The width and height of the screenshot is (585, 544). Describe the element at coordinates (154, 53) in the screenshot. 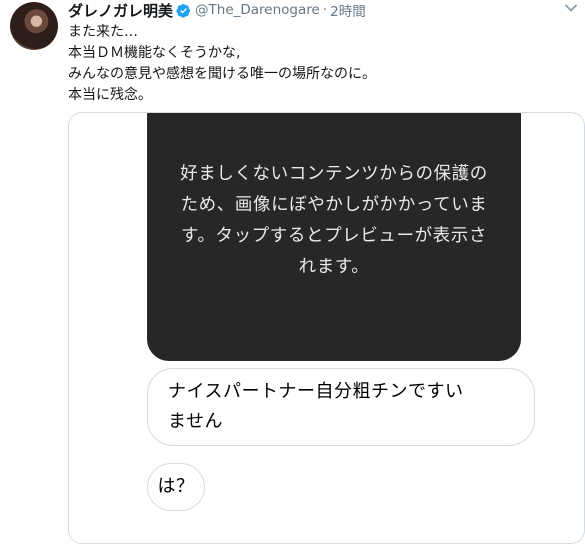

I see `tweet-text-line: 本当ＤＭ機能なくそうかな,` at that location.